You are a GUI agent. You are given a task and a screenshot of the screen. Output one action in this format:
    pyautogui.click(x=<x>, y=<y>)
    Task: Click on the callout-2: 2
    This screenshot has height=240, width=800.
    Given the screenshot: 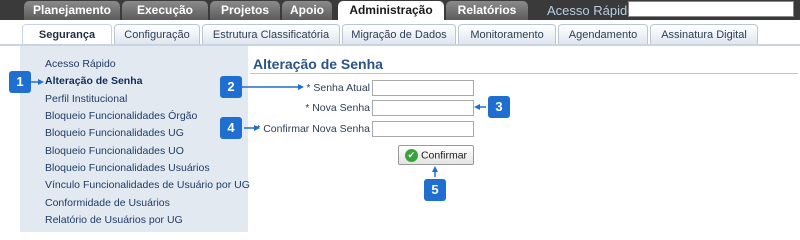 What is the action you would take?
    pyautogui.click(x=231, y=87)
    